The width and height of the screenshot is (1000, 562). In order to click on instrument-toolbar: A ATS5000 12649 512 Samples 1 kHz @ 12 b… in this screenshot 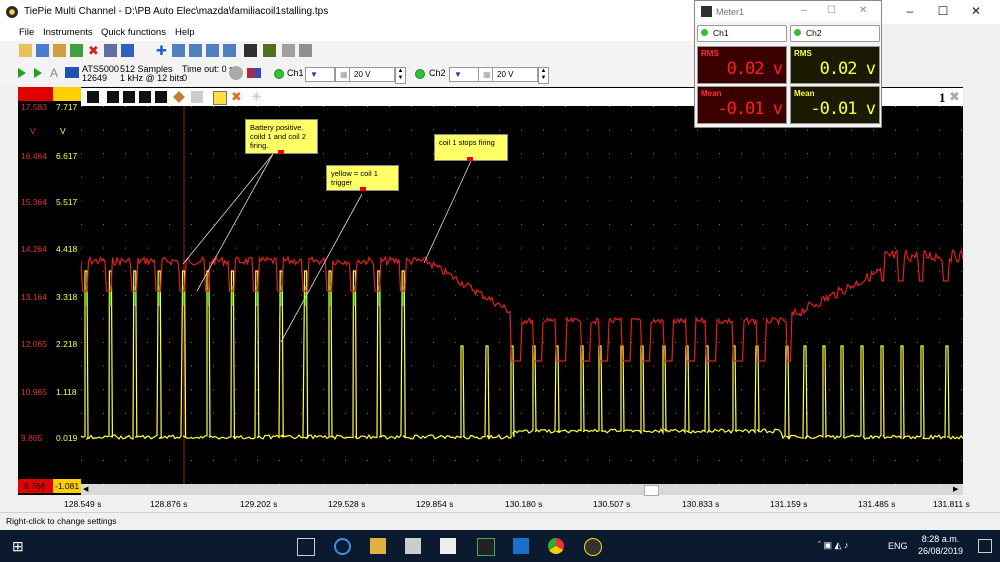, I will do `click(350, 73)`.